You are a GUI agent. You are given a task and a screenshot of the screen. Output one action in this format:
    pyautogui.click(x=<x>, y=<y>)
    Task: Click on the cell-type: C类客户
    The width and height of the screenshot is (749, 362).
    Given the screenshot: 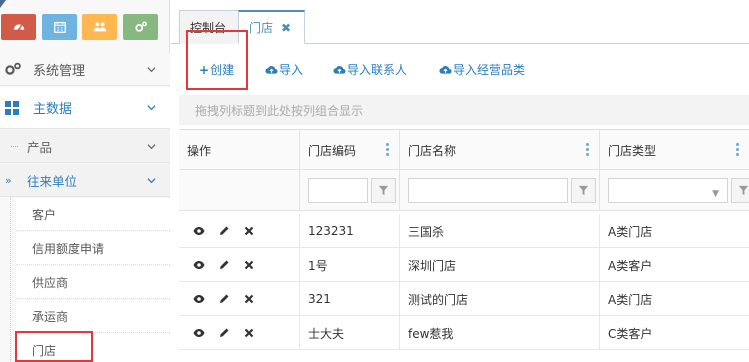 What is the action you would take?
    pyautogui.click(x=674, y=333)
    